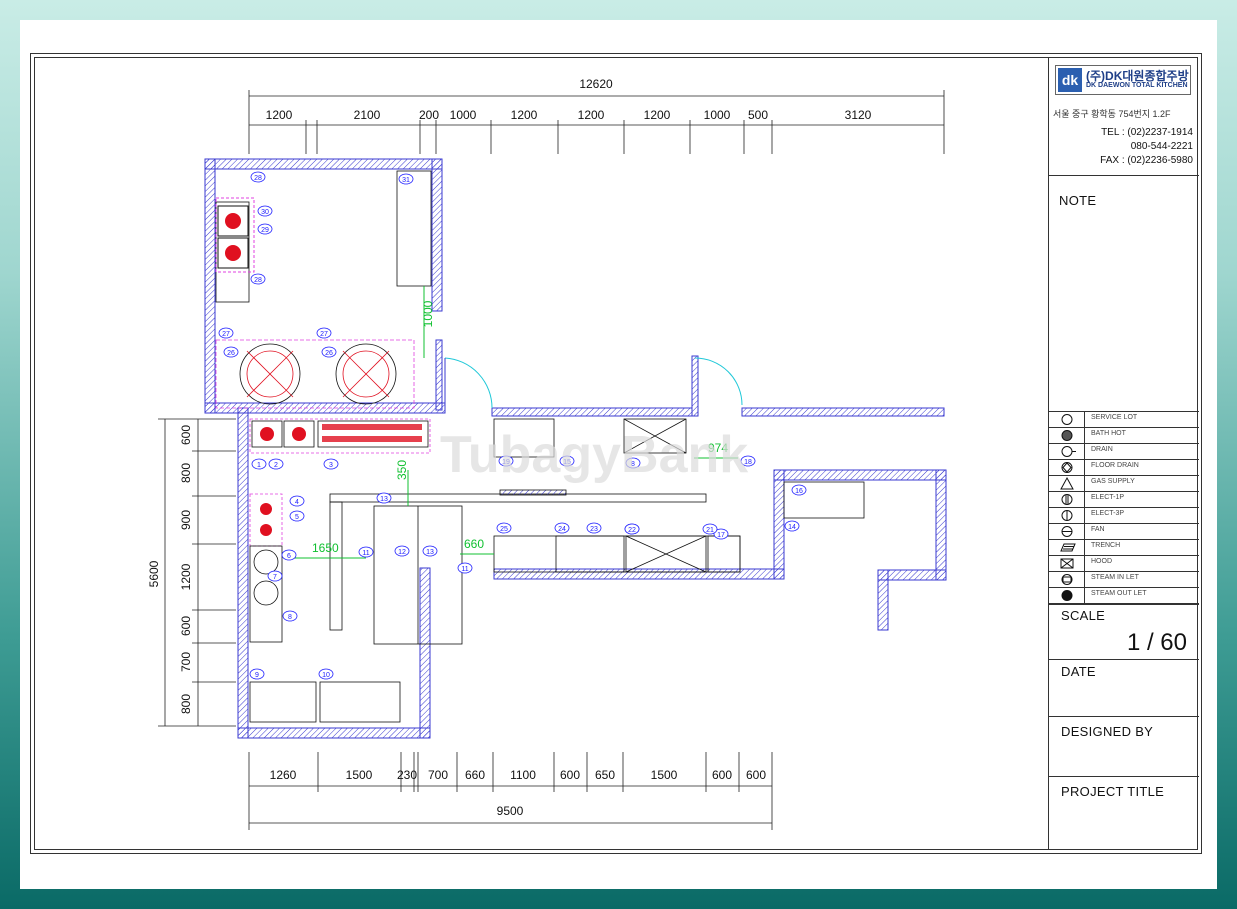 Image resolution: width=1237 pixels, height=909 pixels. What do you see at coordinates (1124, 563) in the screenshot?
I see `legend-row: HOOD` at bounding box center [1124, 563].